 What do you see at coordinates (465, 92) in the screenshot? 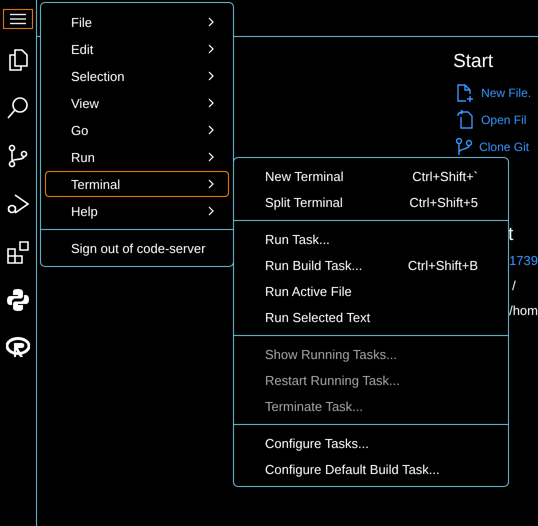
I see `new-file-icon` at bounding box center [465, 92].